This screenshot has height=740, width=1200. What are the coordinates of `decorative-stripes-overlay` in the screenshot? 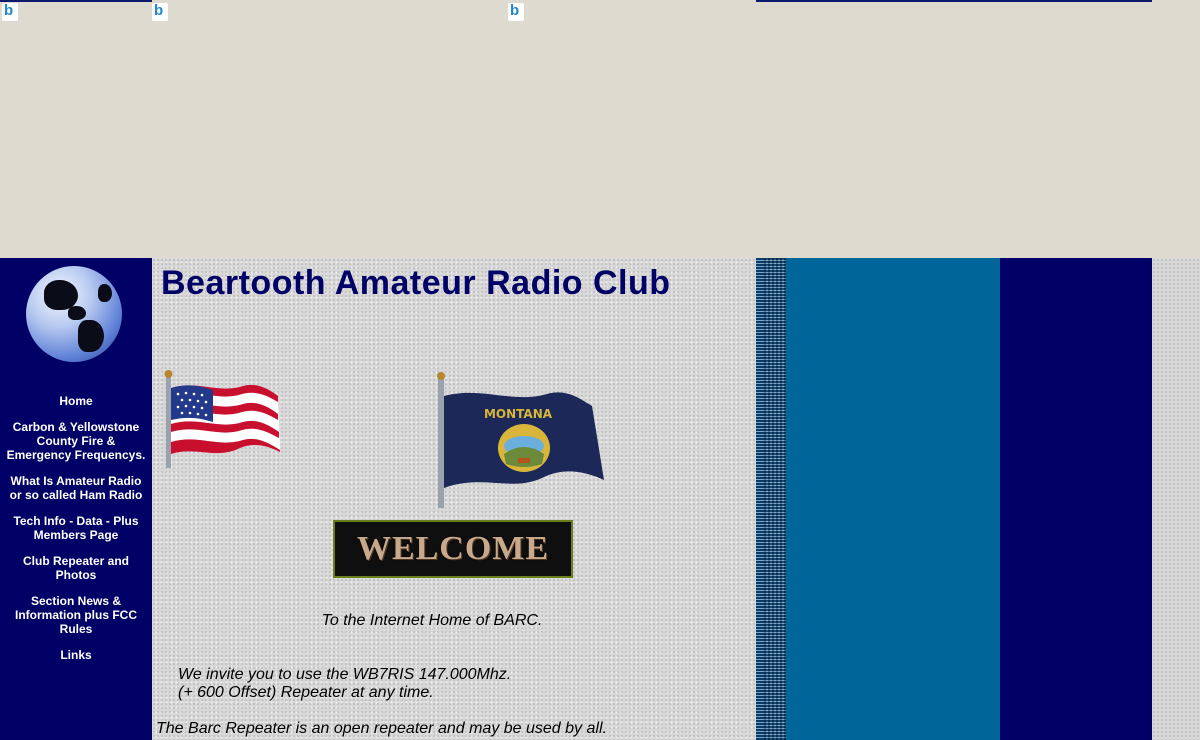 It's located at (775, 499).